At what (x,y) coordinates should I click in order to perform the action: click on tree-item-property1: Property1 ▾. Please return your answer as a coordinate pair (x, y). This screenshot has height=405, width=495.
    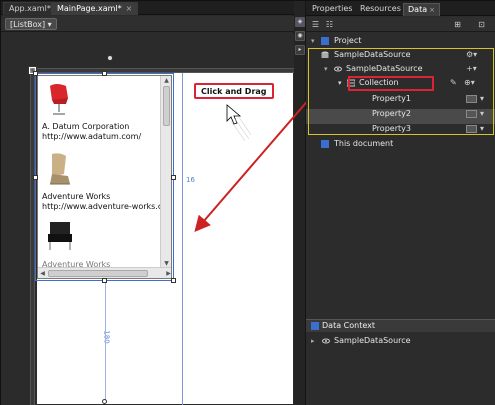
    Looking at the image, I should click on (400, 99).